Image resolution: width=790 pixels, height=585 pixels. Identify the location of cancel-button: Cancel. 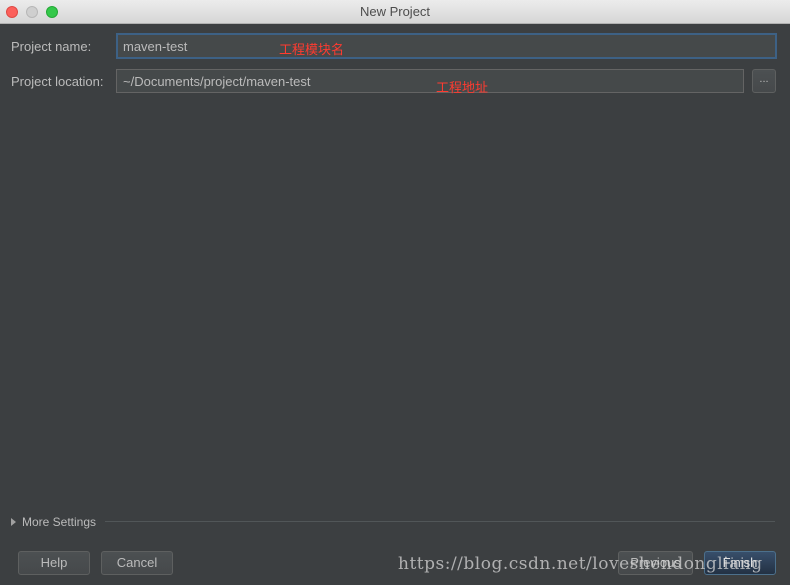
(137, 563).